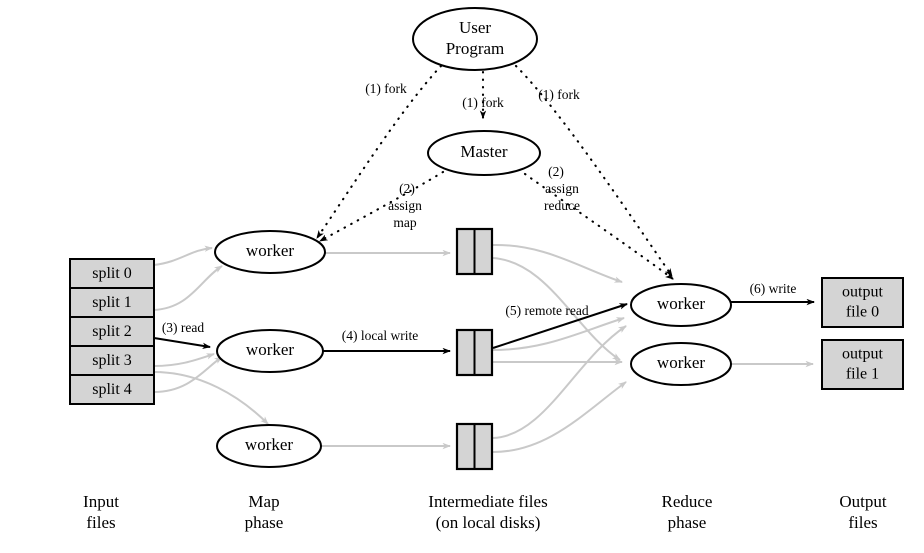 Image resolution: width=924 pixels, height=553 pixels. I want to click on user-program-label-line2: Program, so click(475, 48).